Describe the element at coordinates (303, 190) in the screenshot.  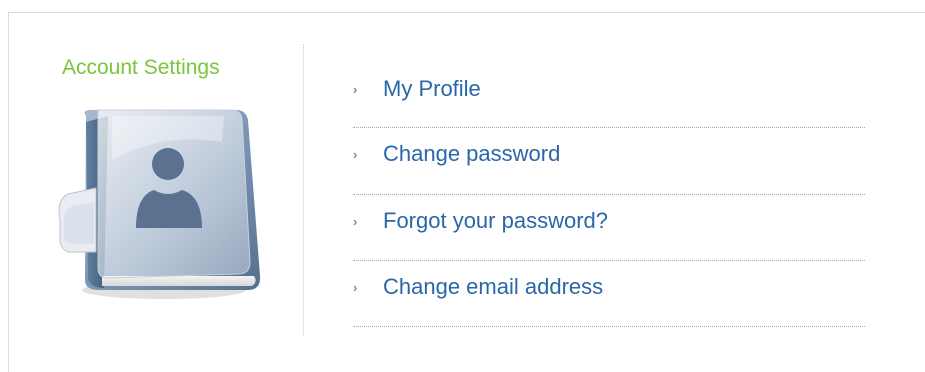
I see `vertical-divider` at that location.